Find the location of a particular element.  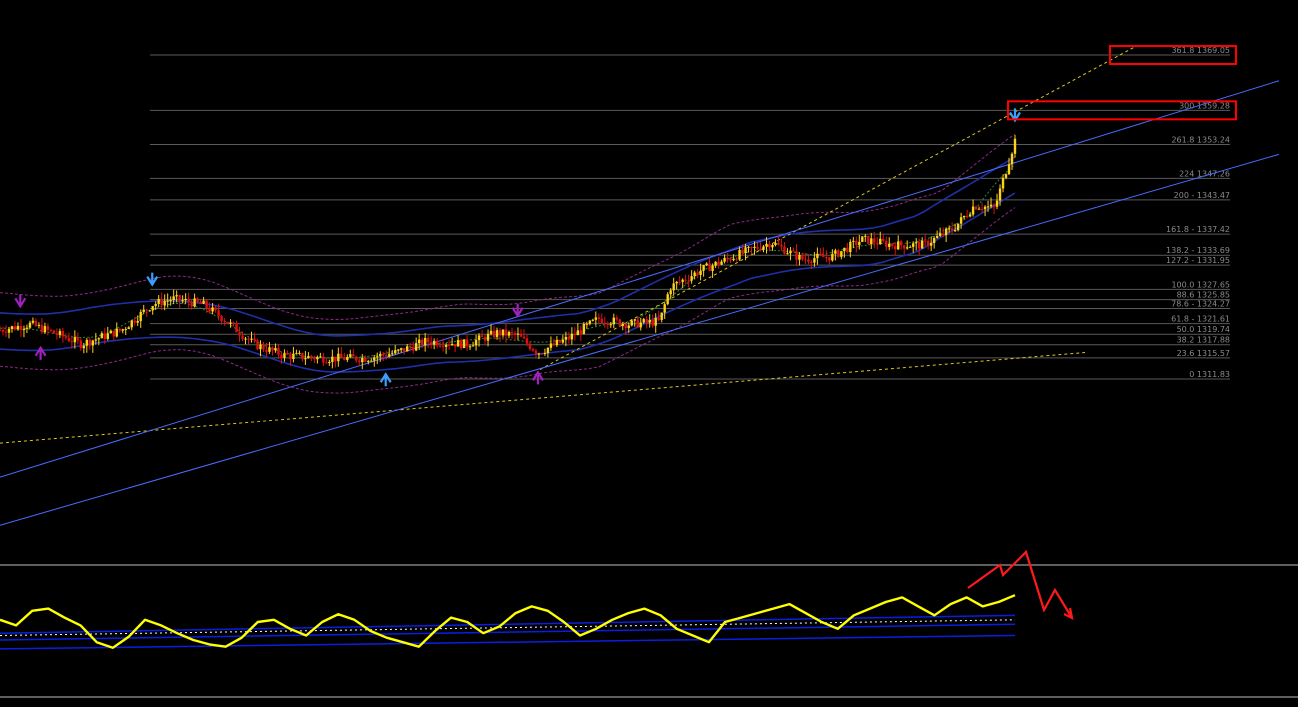

fib-level-label: 61.8 - 1321.61 is located at coordinates (1200, 319).